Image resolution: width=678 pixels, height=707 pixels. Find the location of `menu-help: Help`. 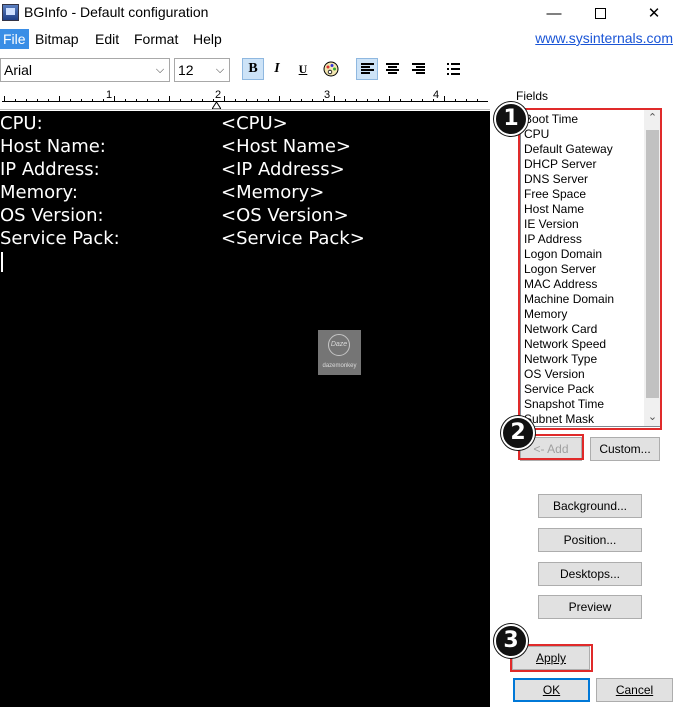

menu-help: Help is located at coordinates (207, 39).